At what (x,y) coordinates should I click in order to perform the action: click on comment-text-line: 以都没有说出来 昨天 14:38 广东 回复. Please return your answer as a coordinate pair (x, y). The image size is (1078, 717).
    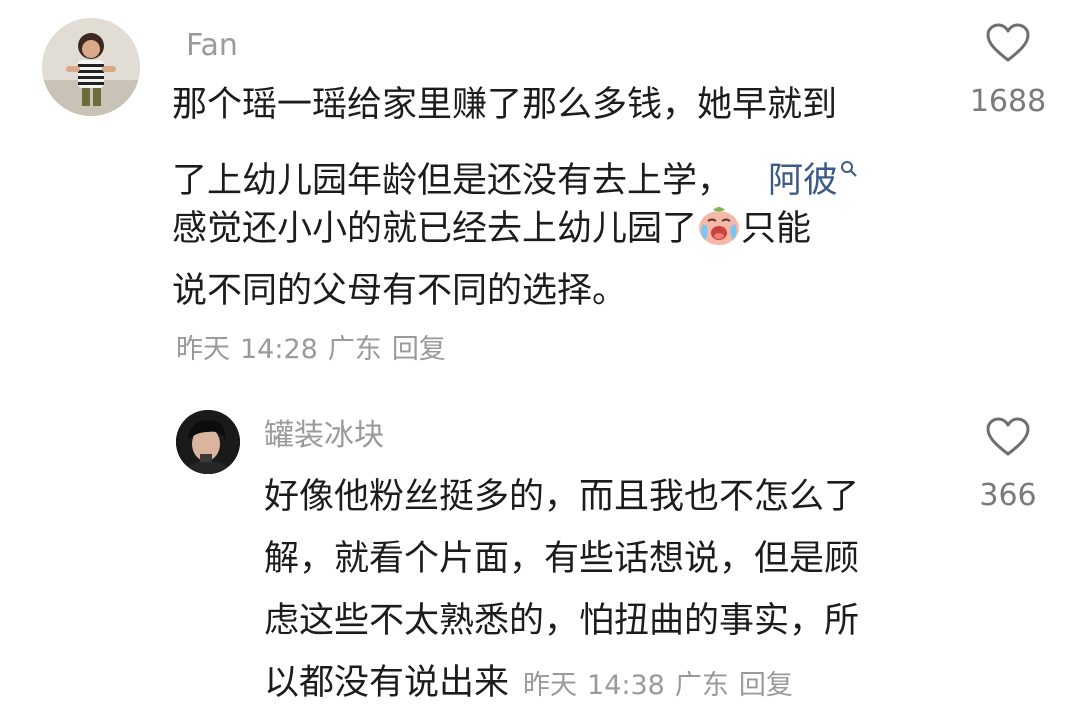
    Looking at the image, I should click on (609, 683).